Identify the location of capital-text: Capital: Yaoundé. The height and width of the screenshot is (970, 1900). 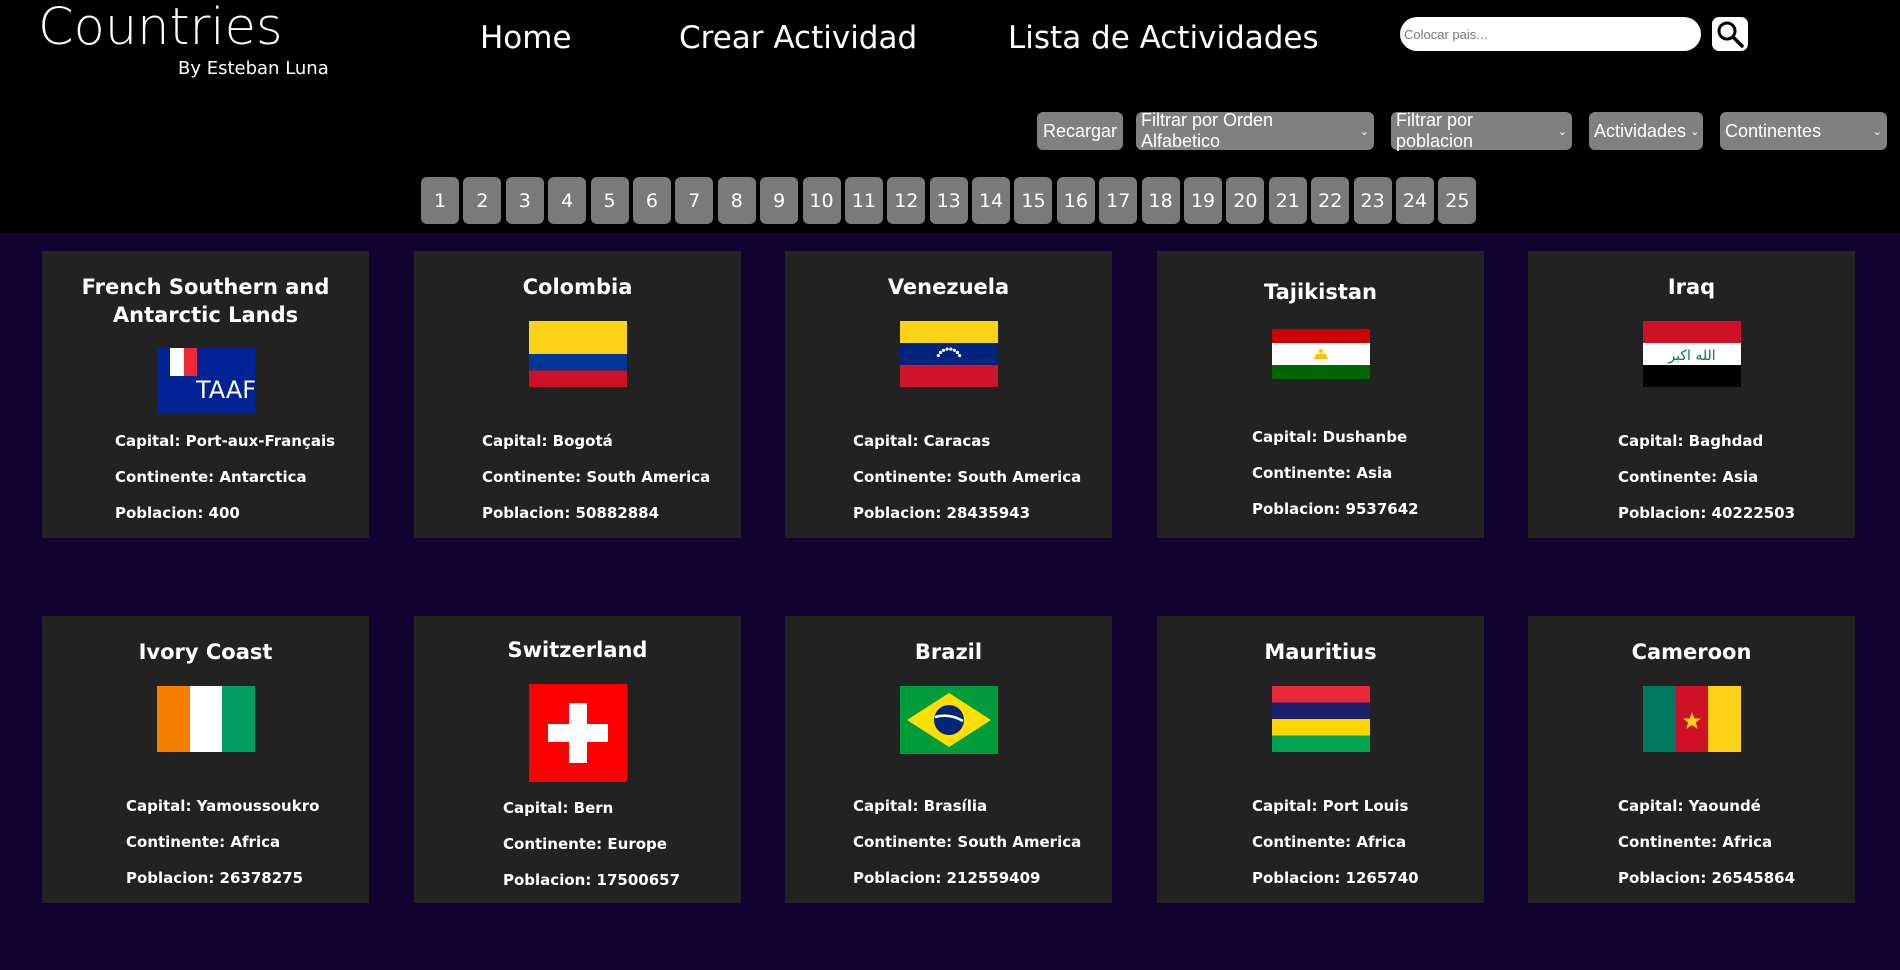
(1706, 806).